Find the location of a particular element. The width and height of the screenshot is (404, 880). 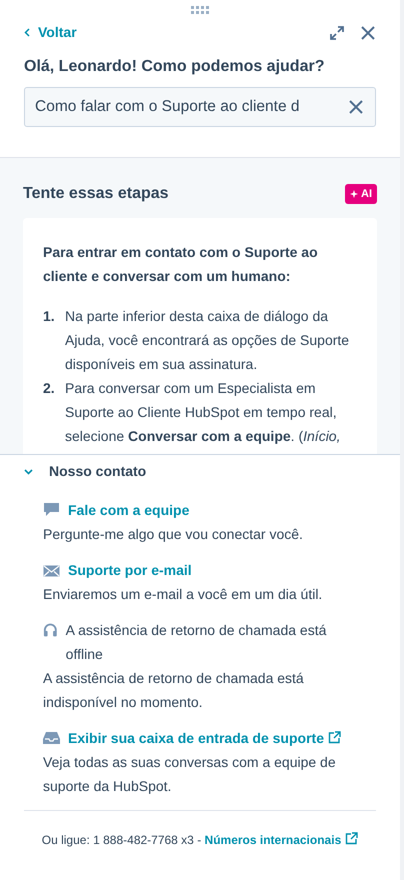

back-link: Voltar is located at coordinates (50, 32).